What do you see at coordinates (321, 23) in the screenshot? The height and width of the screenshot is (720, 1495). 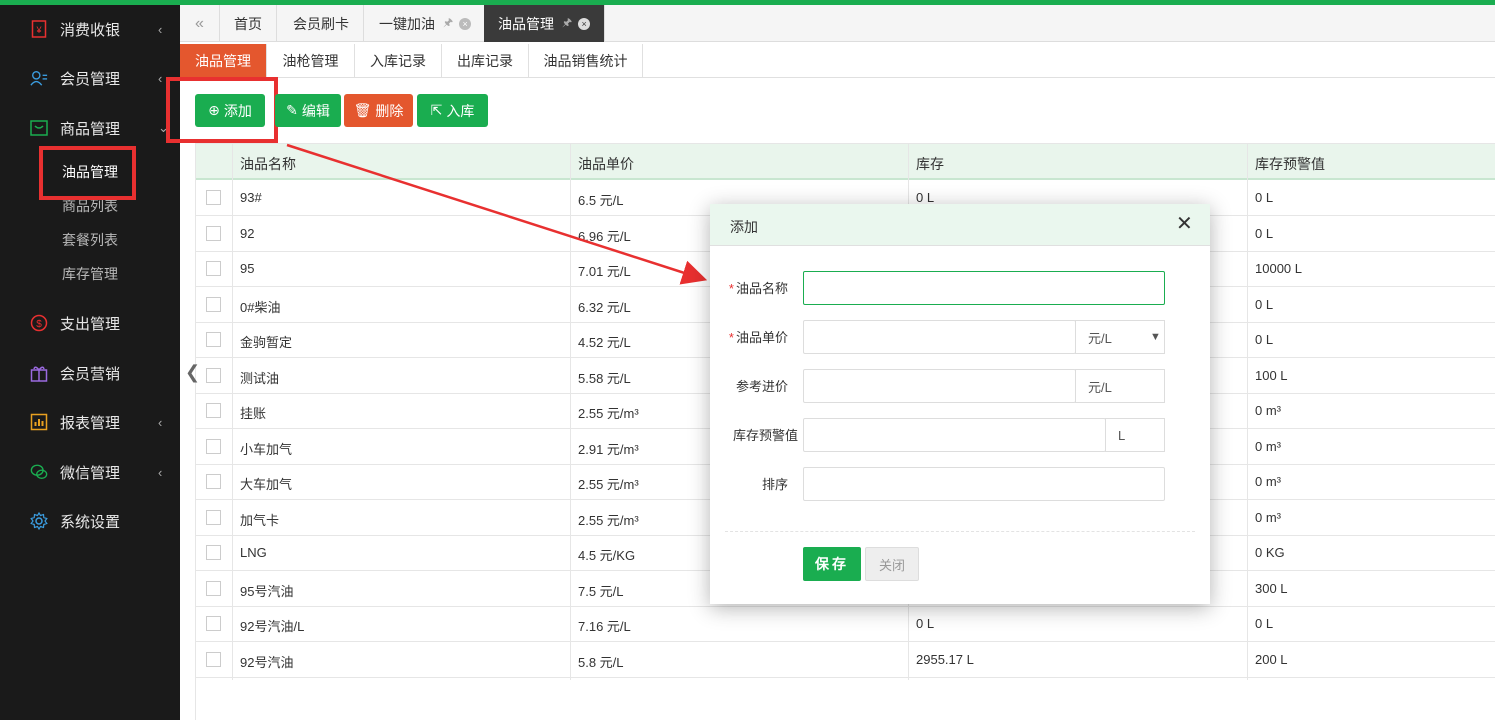 I see `tab-member-card: 会员刷卡` at bounding box center [321, 23].